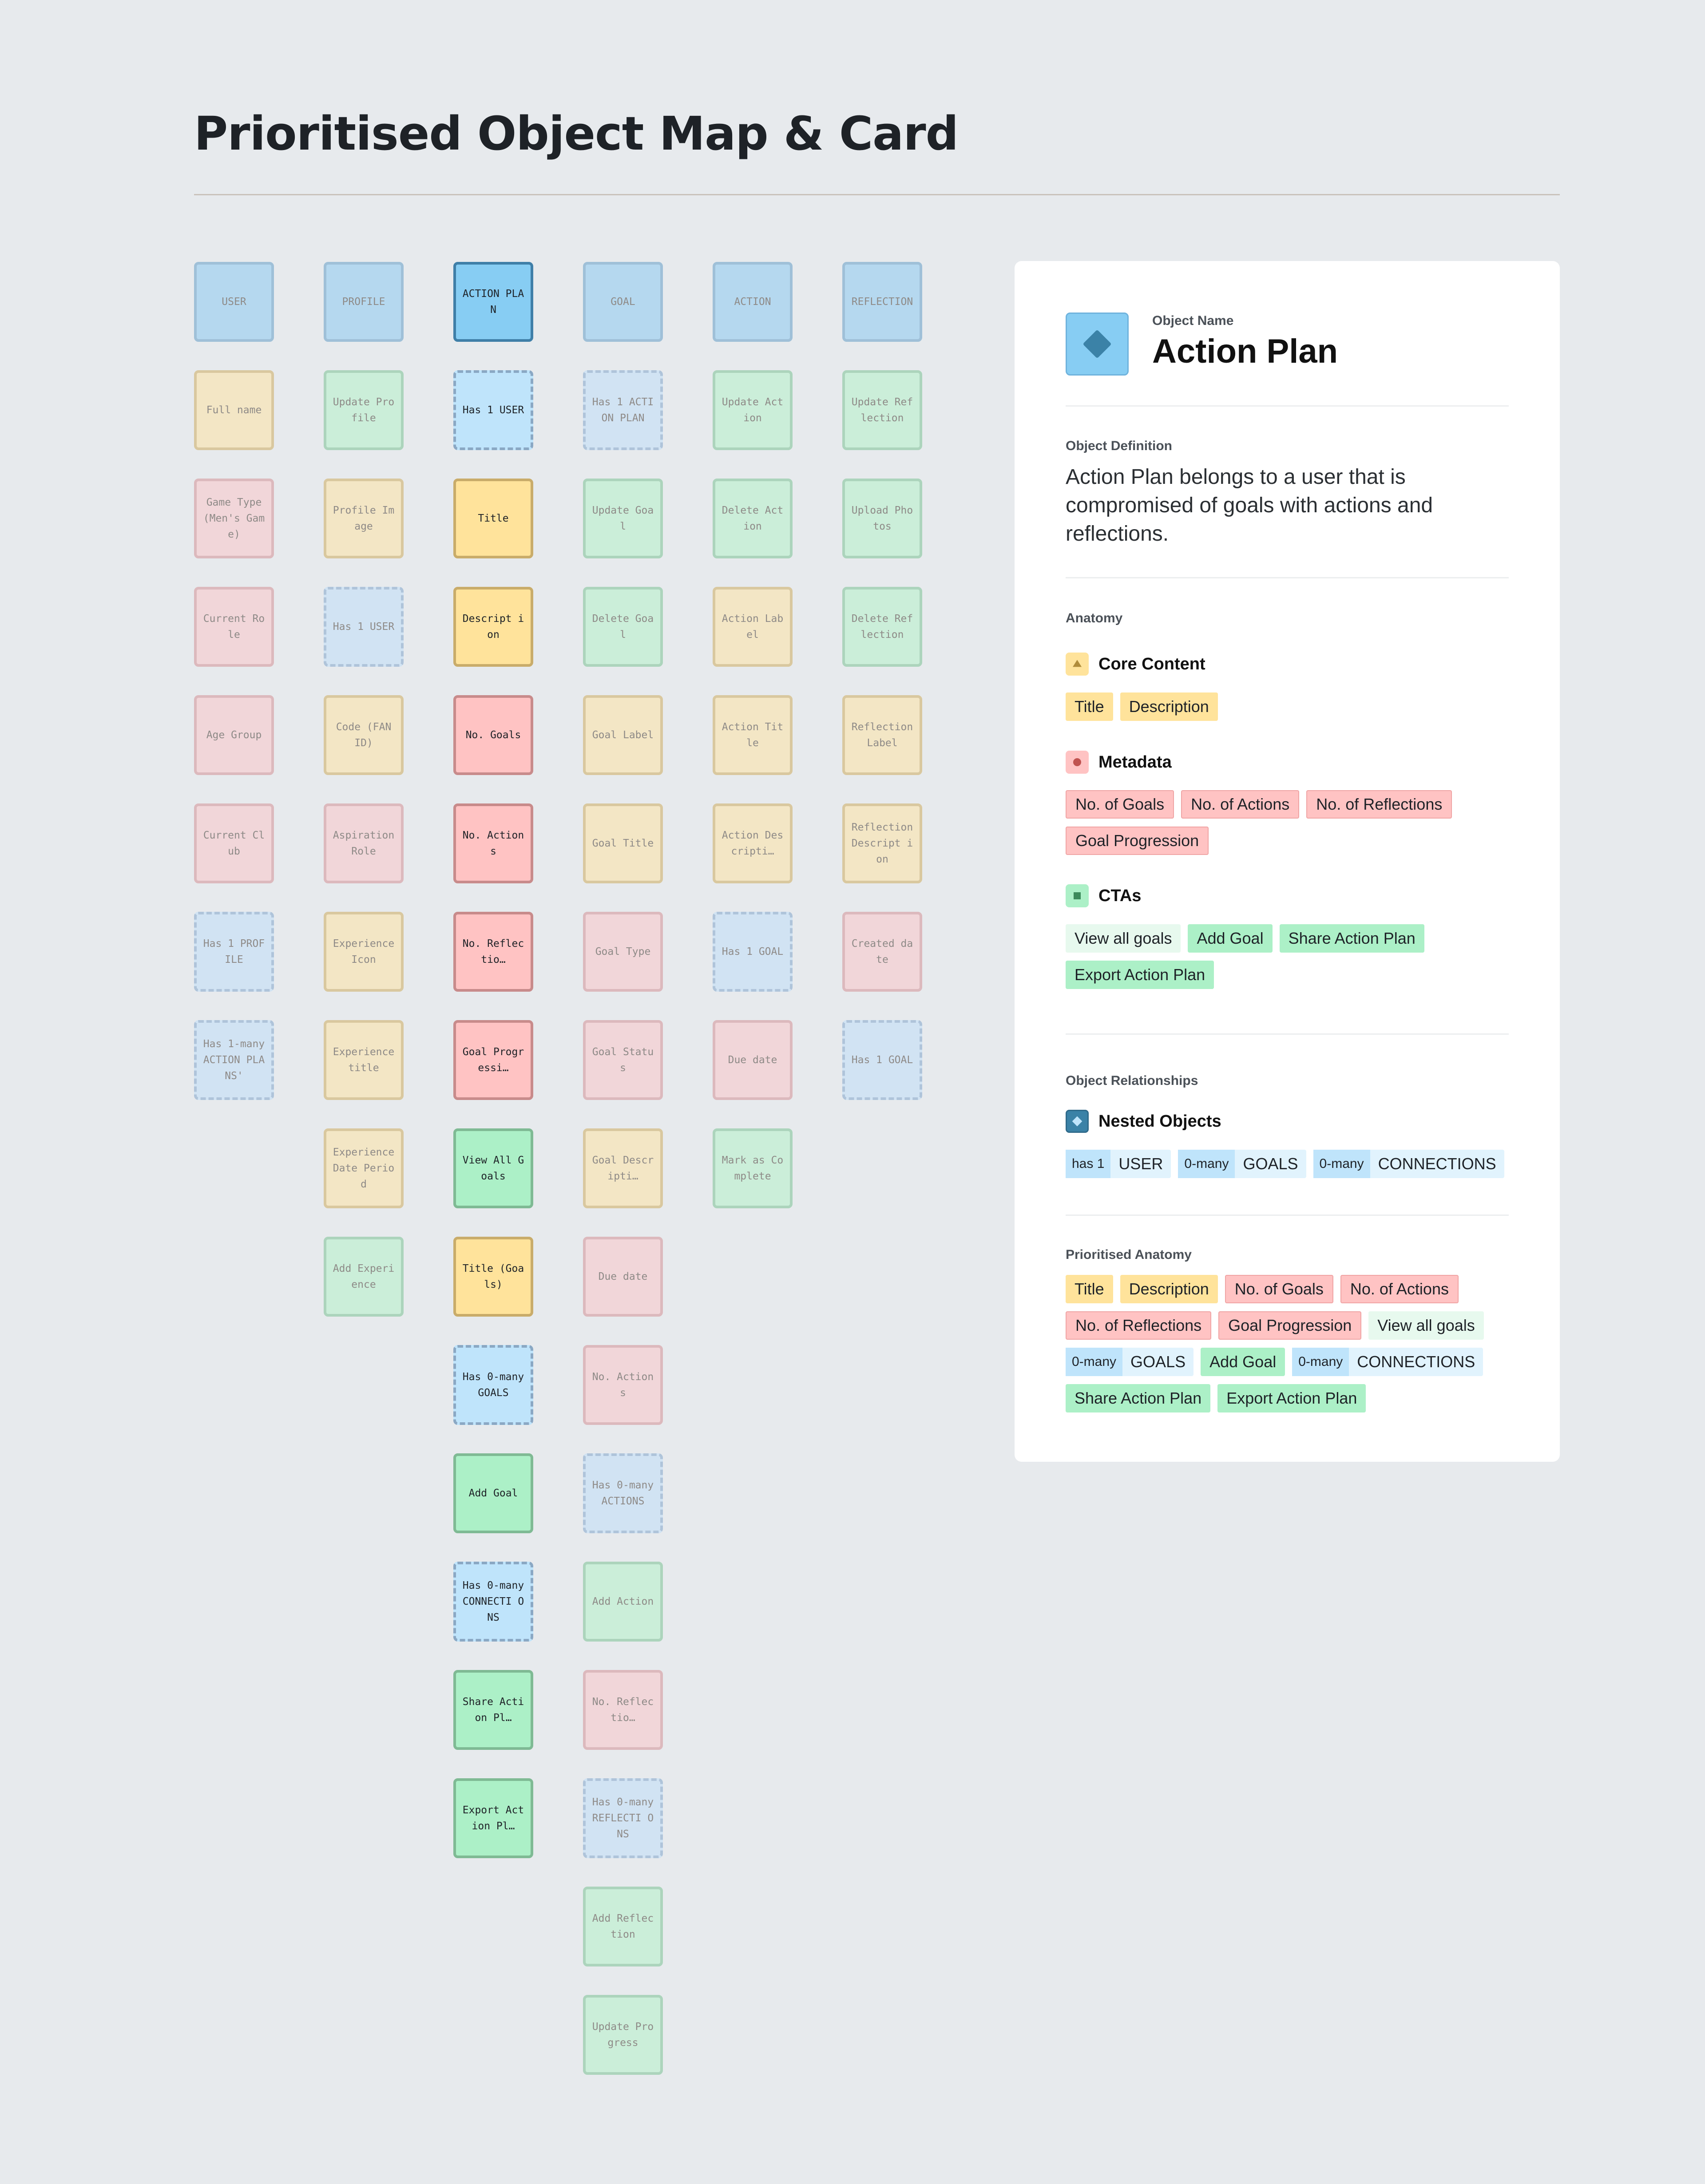 The image size is (1705, 2184). Describe the element at coordinates (753, 1168) in the screenshot. I see `map-cell-cta: Mark as Complete` at that location.